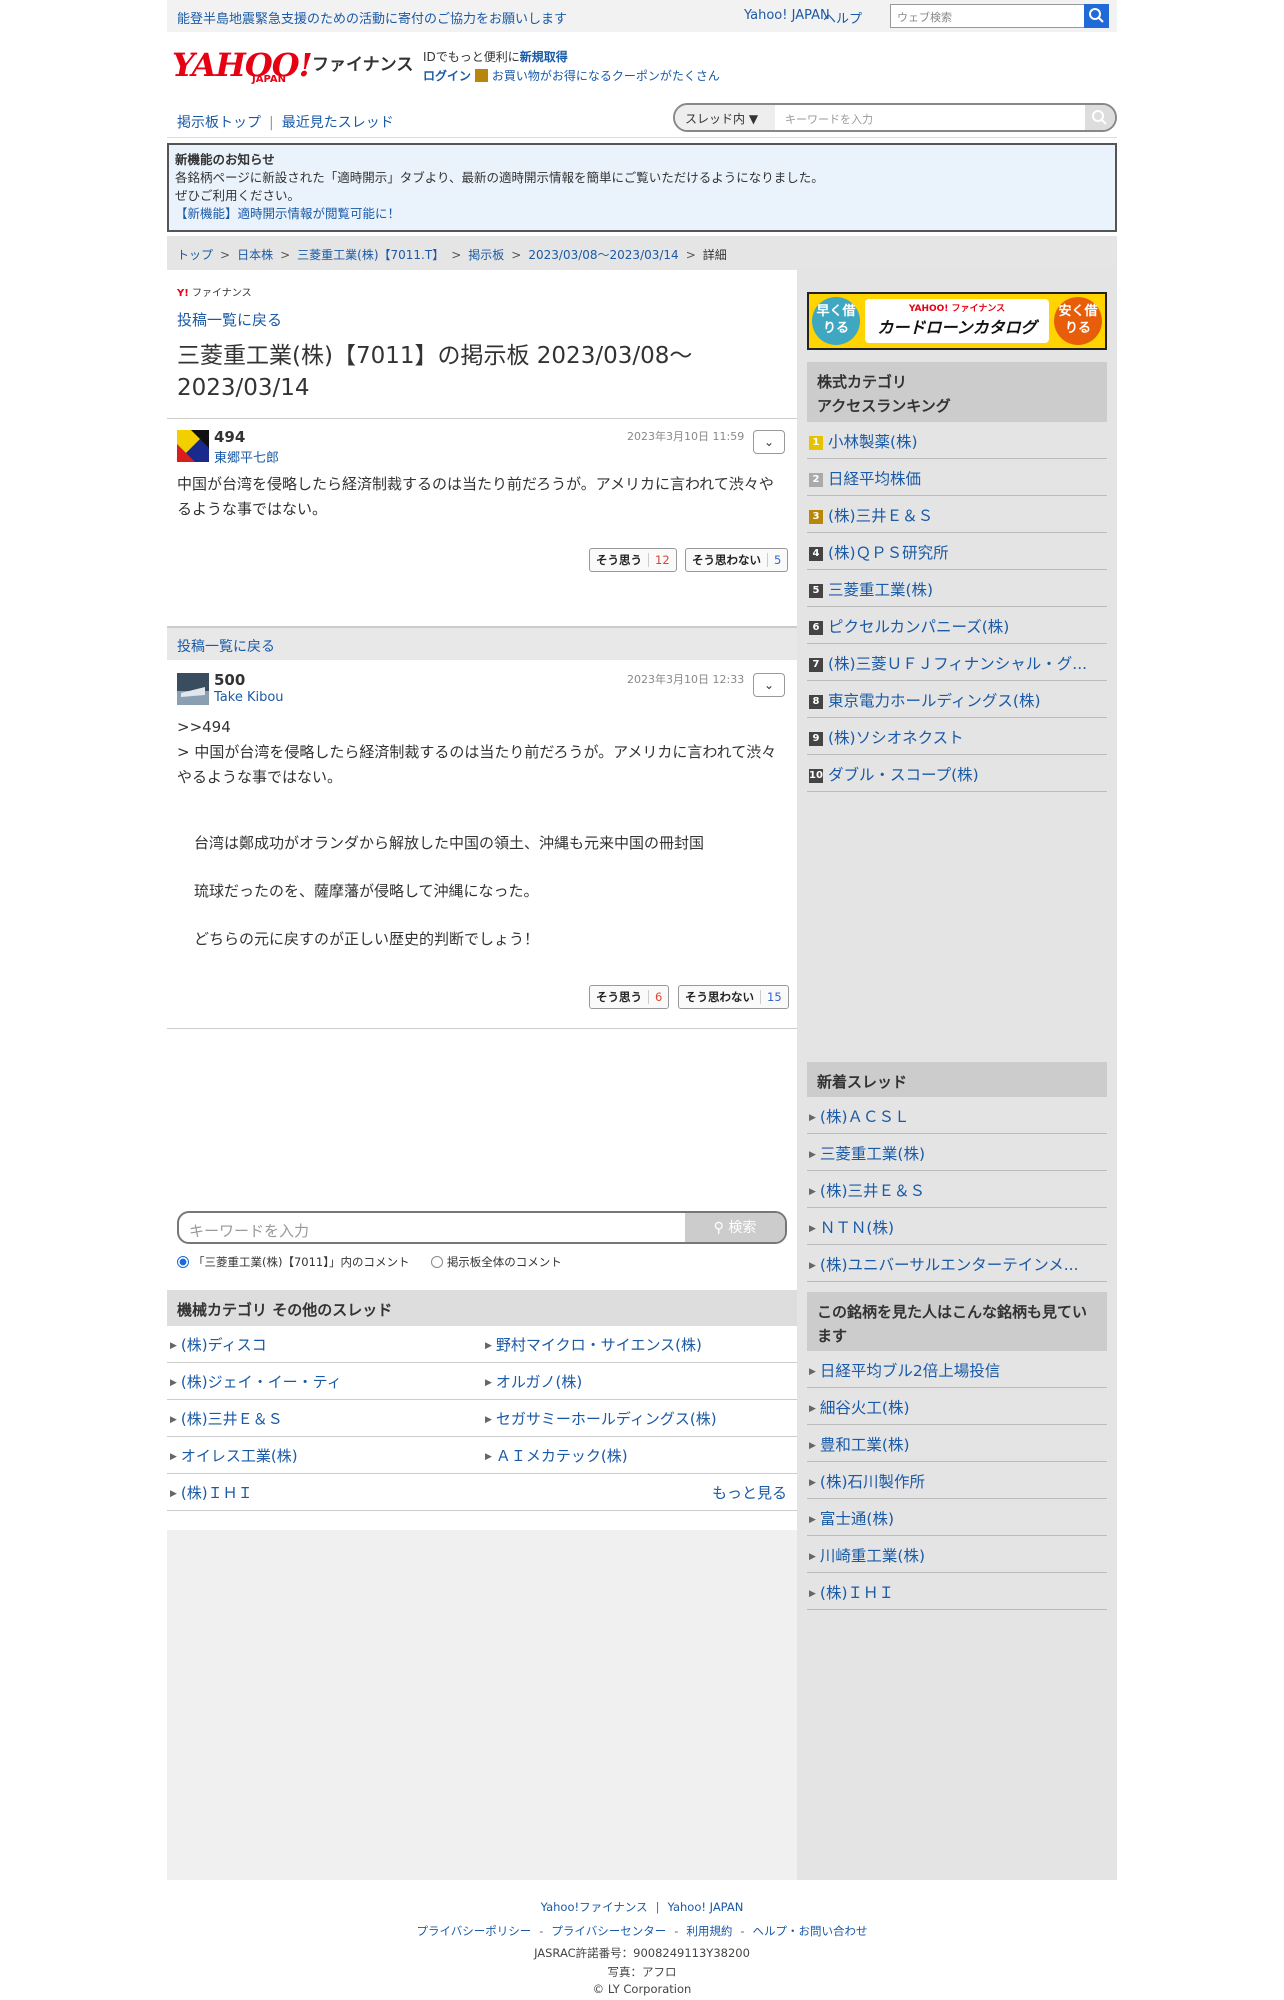 This screenshot has width=1284, height=2000. I want to click on more-link: もっと見る, so click(639, 1492).